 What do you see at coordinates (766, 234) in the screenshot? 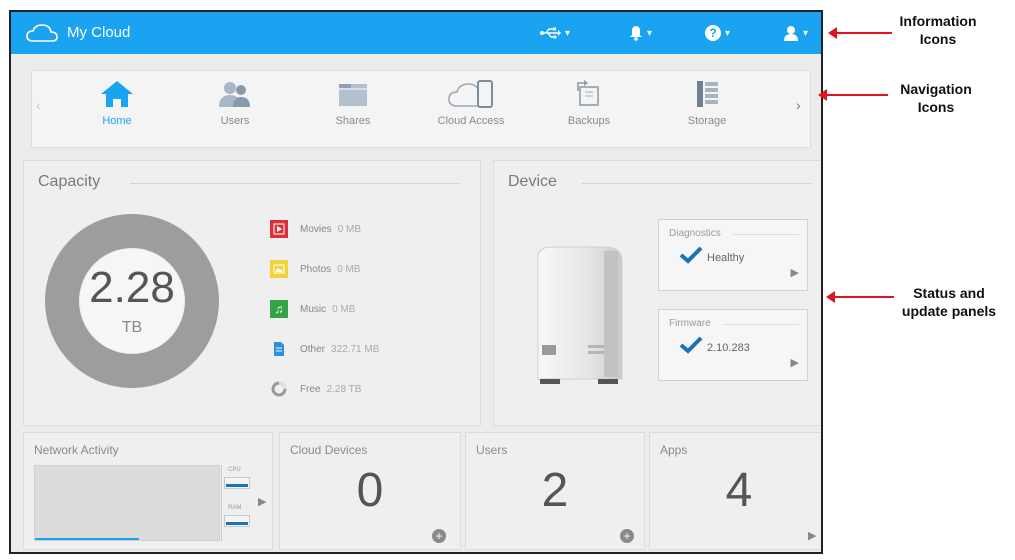
I see `diagnostics-rule` at bounding box center [766, 234].